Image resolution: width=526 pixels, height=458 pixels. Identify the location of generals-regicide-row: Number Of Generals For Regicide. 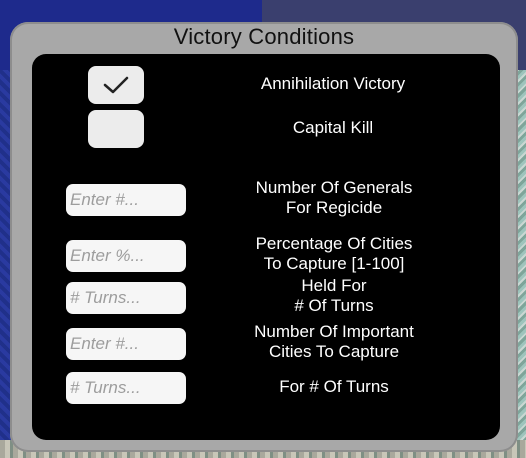
(271, 200).